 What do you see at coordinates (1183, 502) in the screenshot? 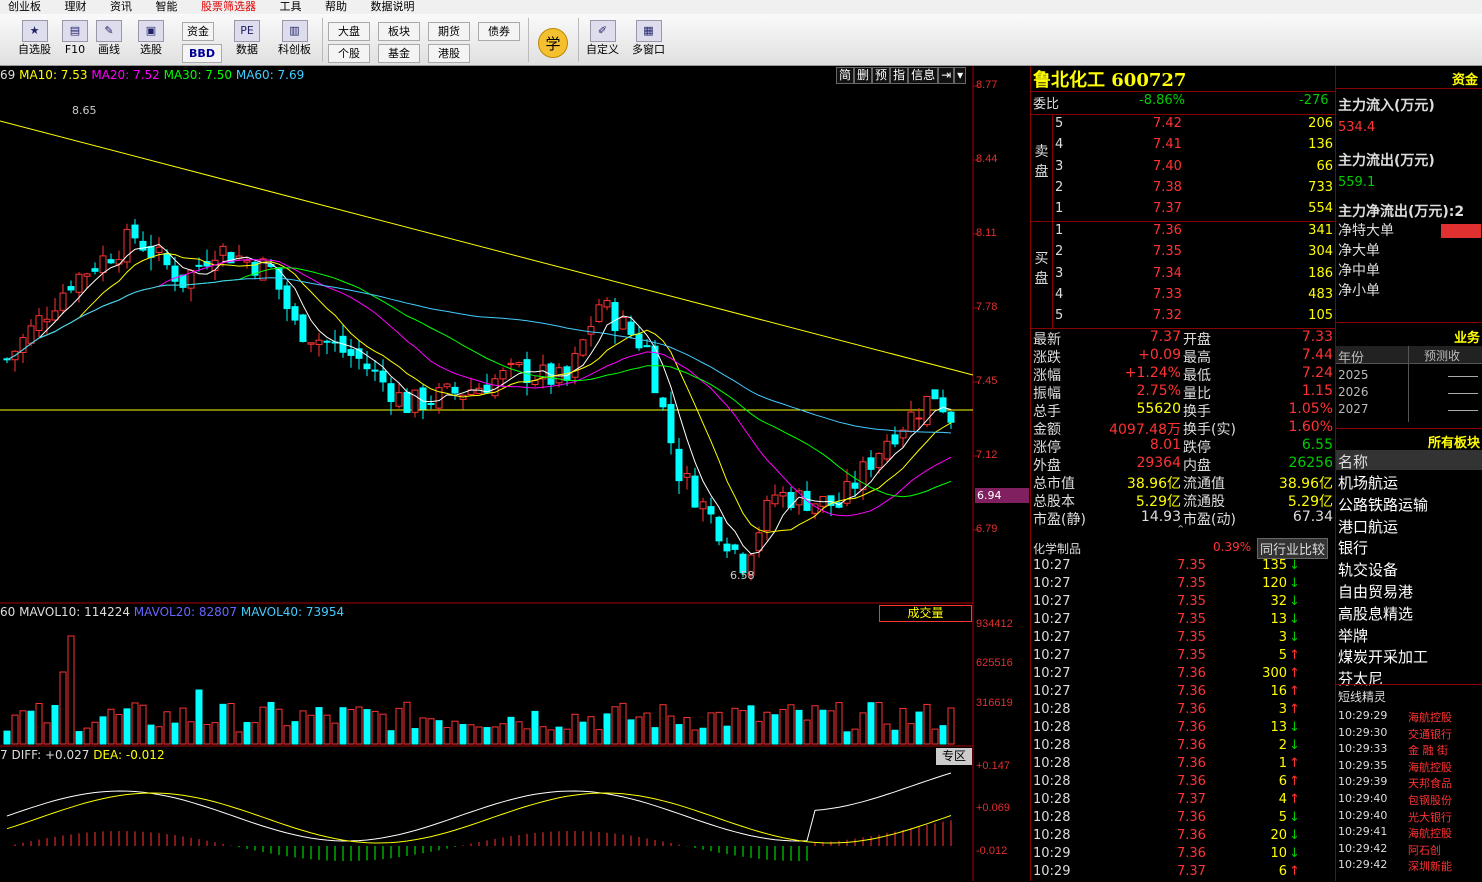
I see `quote-stat-row: 总股本 5.29亿 流通股 5.29亿` at bounding box center [1183, 502].